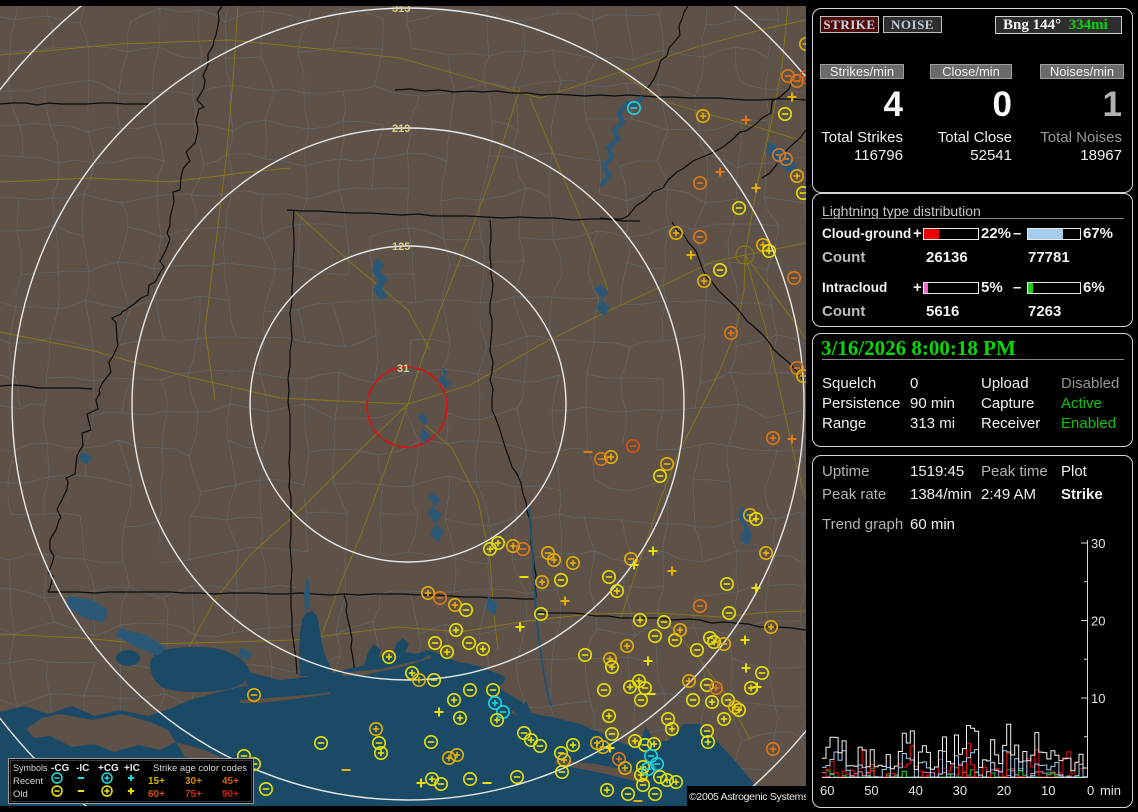 The image size is (1138, 812). What do you see at coordinates (108, 768) in the screenshot?
I see `svg-text: +CG` at bounding box center [108, 768].